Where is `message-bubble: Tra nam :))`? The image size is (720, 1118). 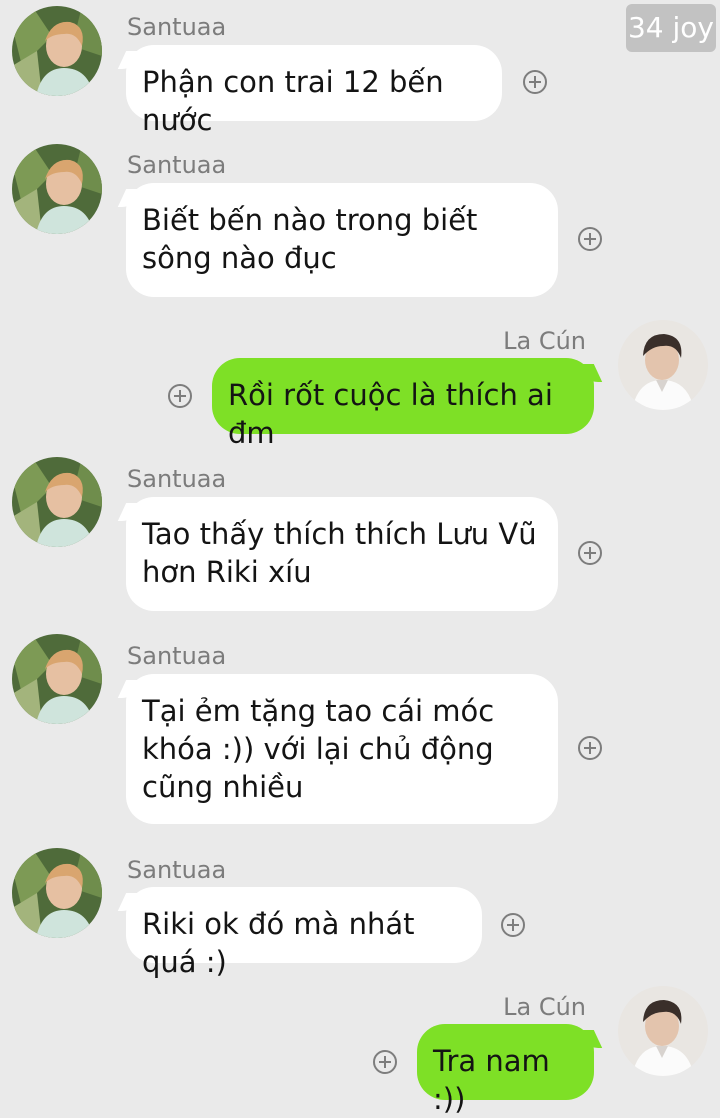 message-bubble: Tra nam :)) is located at coordinates (505, 1070).